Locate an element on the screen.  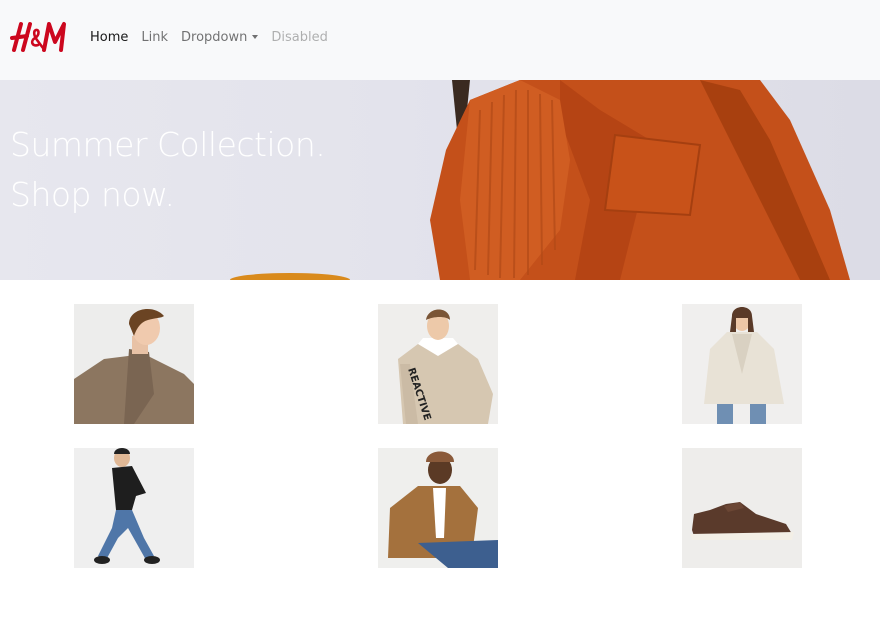
caret-down-icon is located at coordinates (255, 36).